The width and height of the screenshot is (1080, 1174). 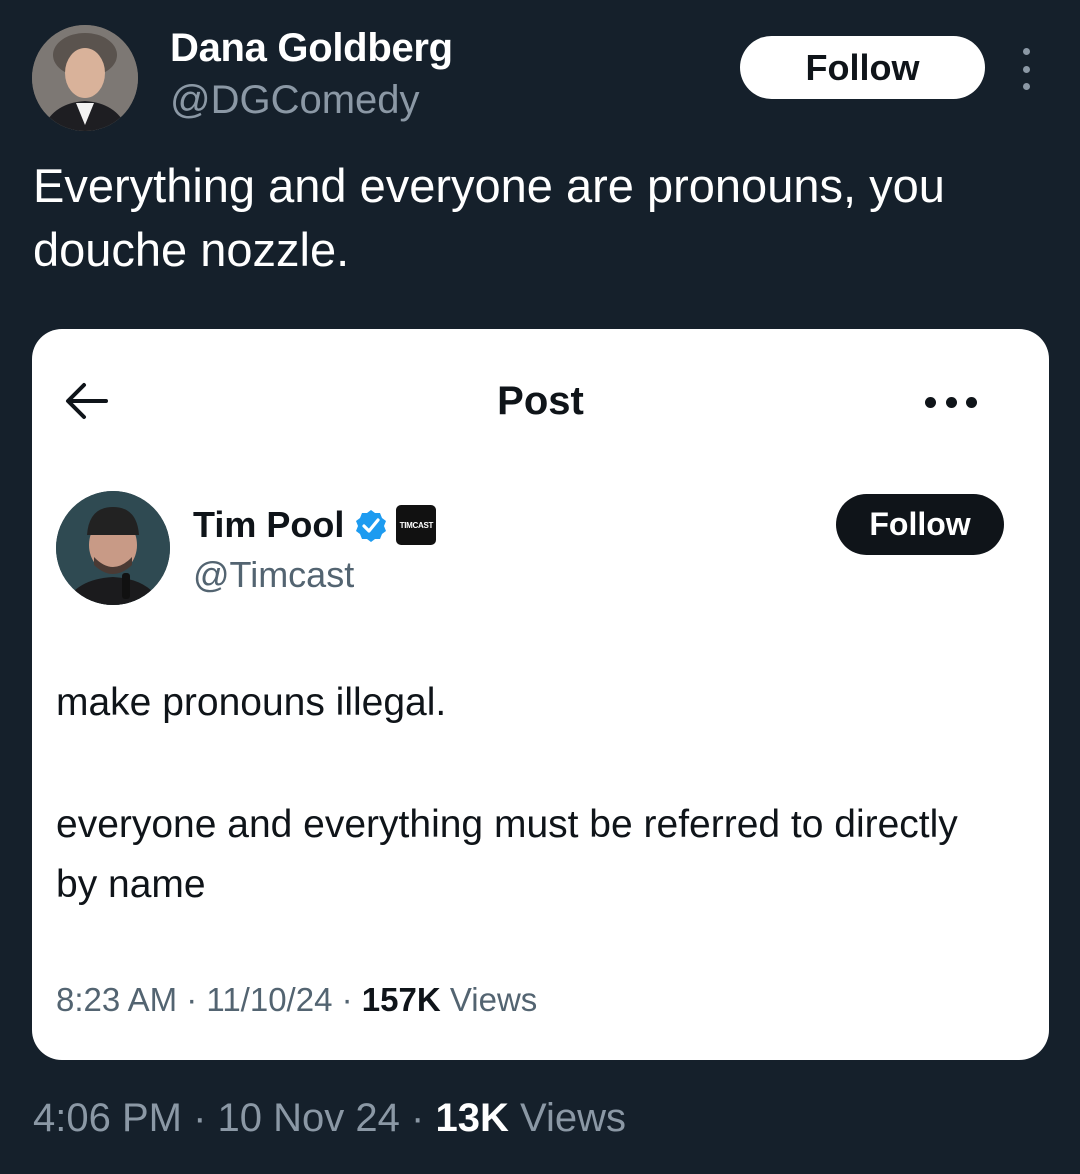 What do you see at coordinates (269, 999) in the screenshot?
I see `quoted-post-date: 11/10/24` at bounding box center [269, 999].